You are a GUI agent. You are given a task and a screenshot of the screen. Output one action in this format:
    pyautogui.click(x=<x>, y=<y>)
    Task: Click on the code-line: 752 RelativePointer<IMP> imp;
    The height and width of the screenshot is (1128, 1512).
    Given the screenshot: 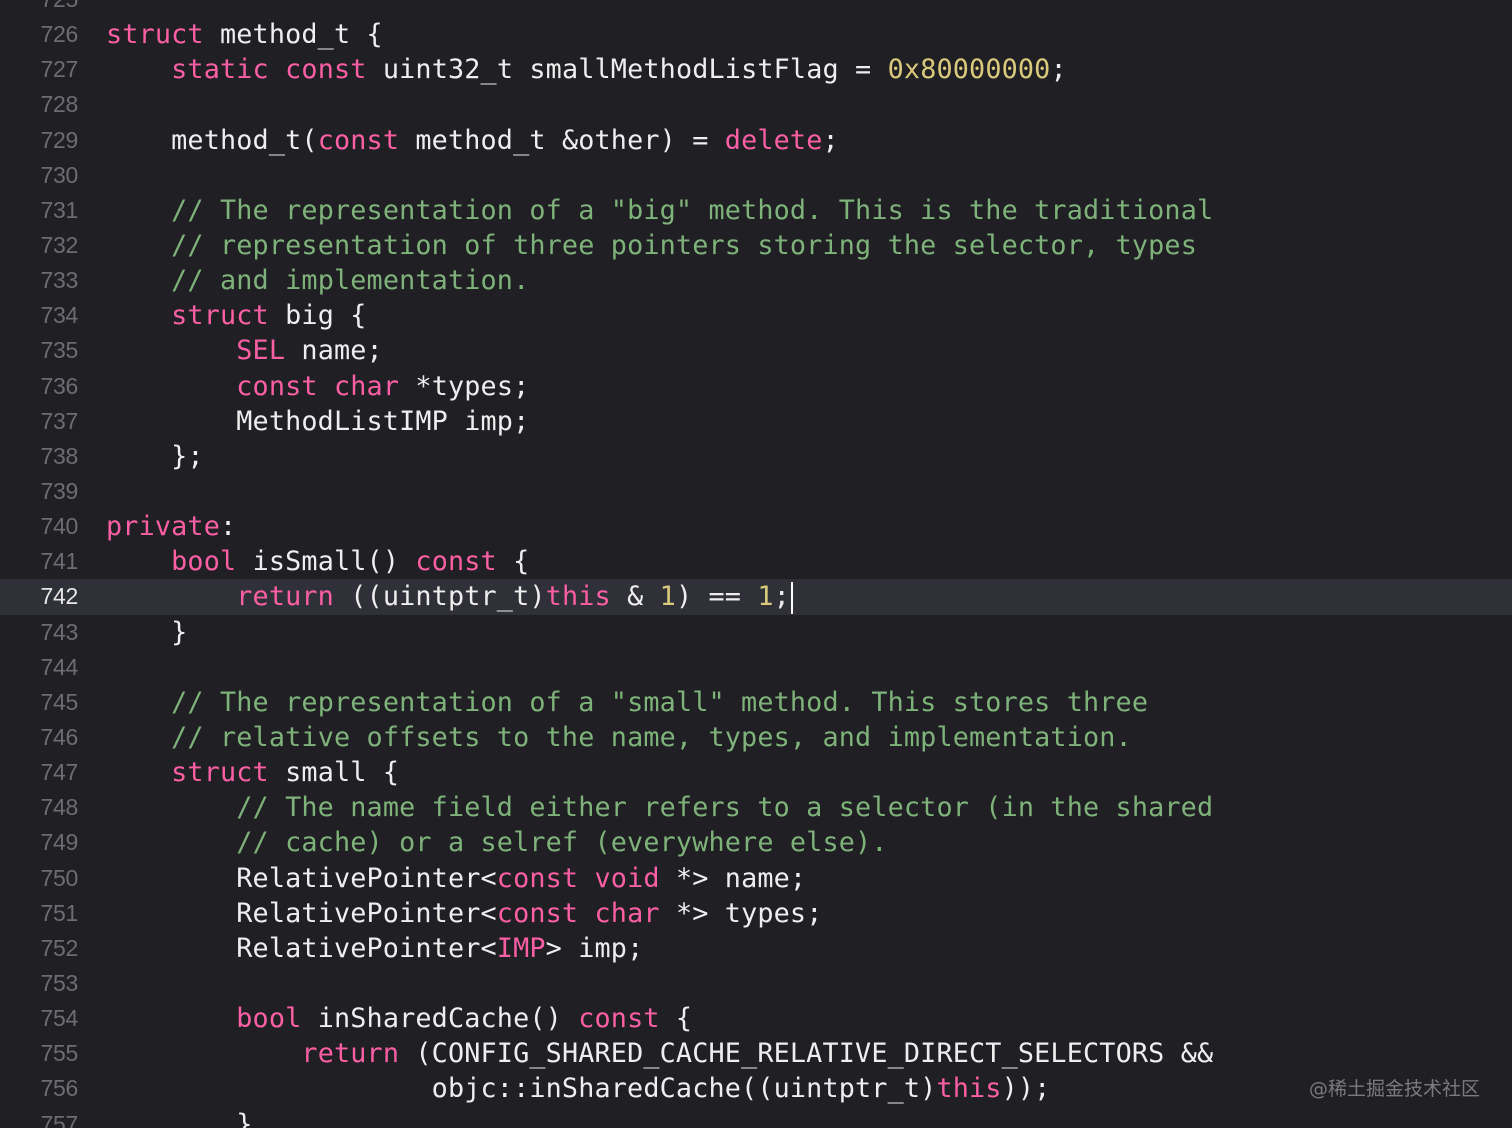 What is the action you would take?
    pyautogui.click(x=756, y=948)
    